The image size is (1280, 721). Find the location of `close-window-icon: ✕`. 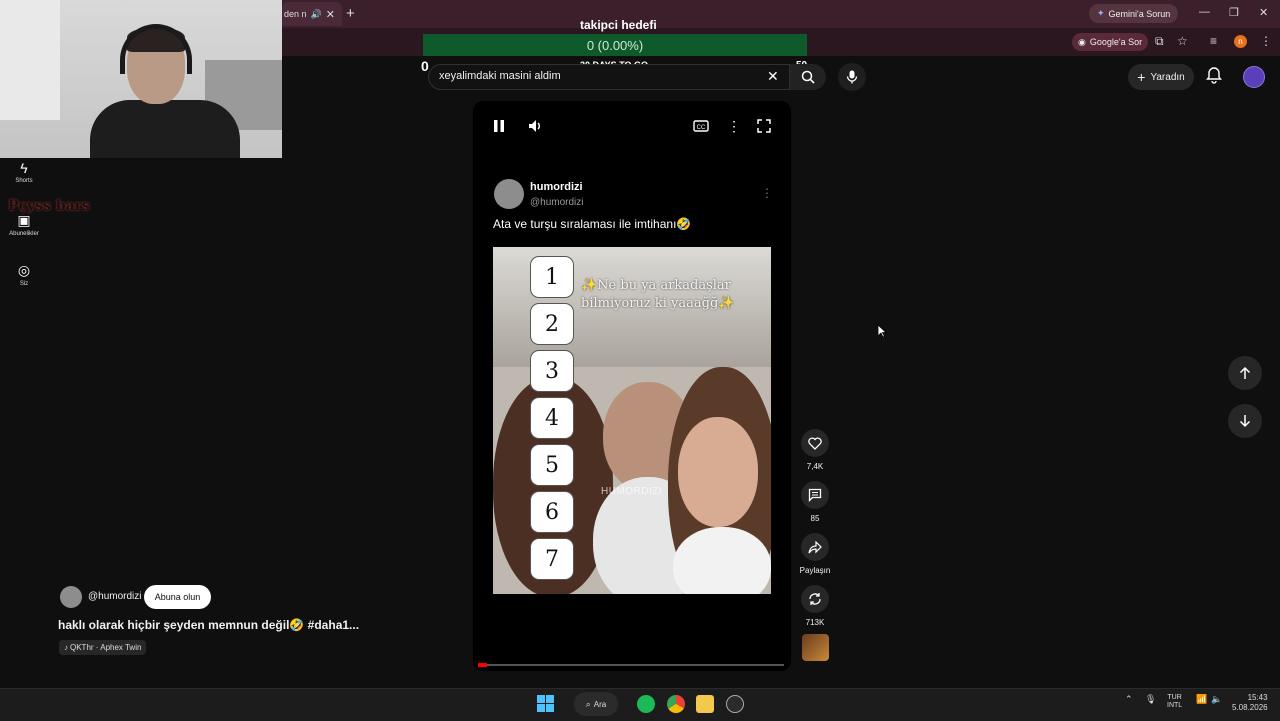

close-window-icon: ✕ is located at coordinates (1263, 12).